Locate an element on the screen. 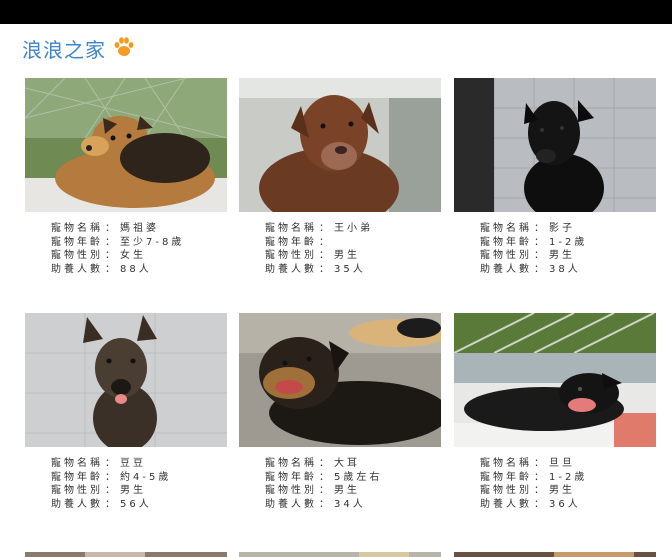 The height and width of the screenshot is (557, 672). pet-info: 寵物名稱：媽祖婆 寵物年齡：至少7-8歲 寵物性別：女生 助養人數： 88人 is located at coordinates (126, 249).